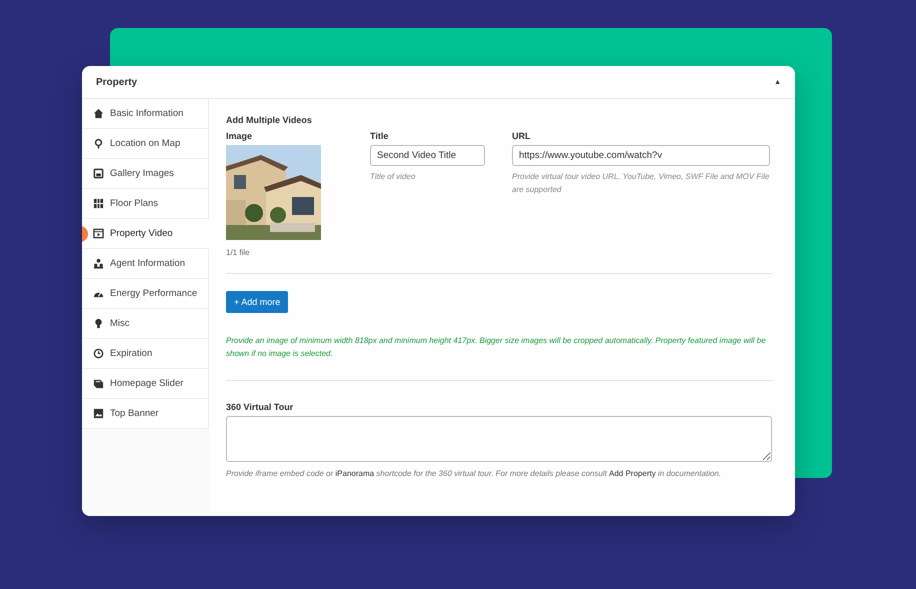 This screenshot has width=916, height=589. Describe the element at coordinates (496, 347) in the screenshot. I see `image-notice: Provide an image of minimum width 818px and minimum height 417px. Bigger size images will be cropped automatically. Property featured image will be shown if no image is selected.` at that location.